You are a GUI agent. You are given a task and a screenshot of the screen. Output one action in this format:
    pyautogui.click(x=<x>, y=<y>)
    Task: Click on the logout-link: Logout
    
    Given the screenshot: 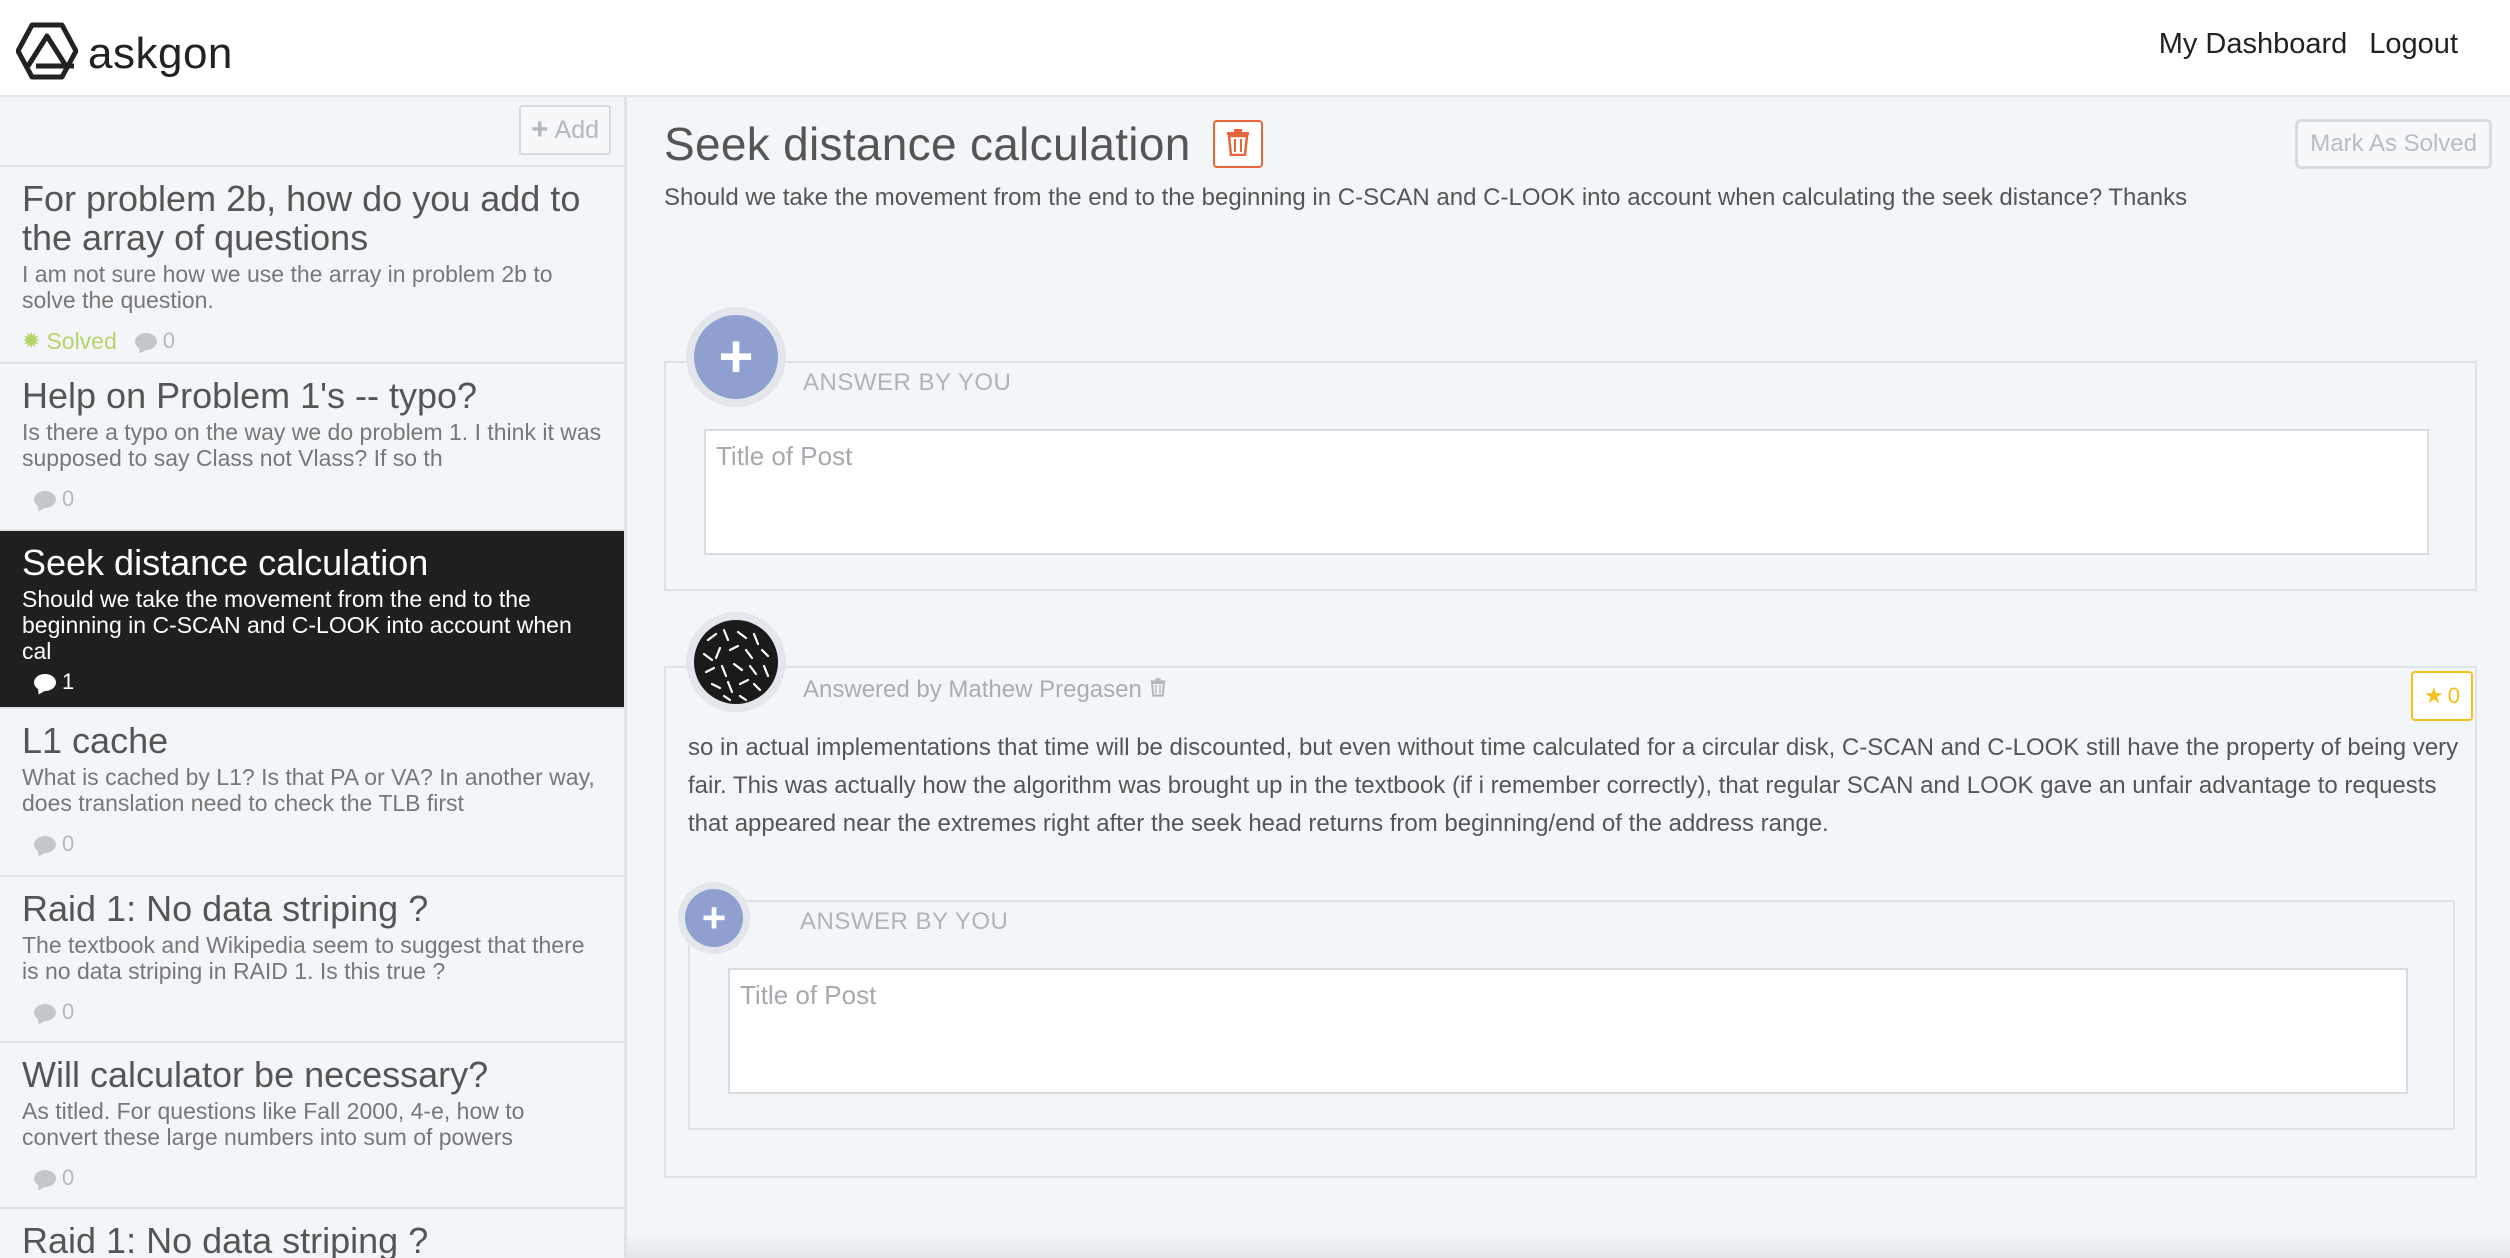 What is the action you would take?
    pyautogui.click(x=2413, y=44)
    